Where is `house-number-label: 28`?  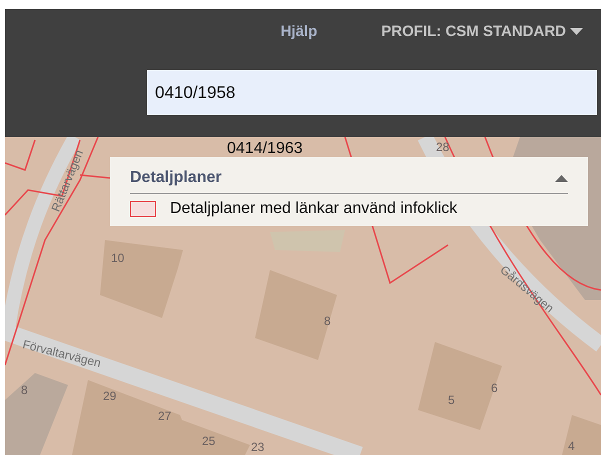
house-number-label: 28 is located at coordinates (443, 147).